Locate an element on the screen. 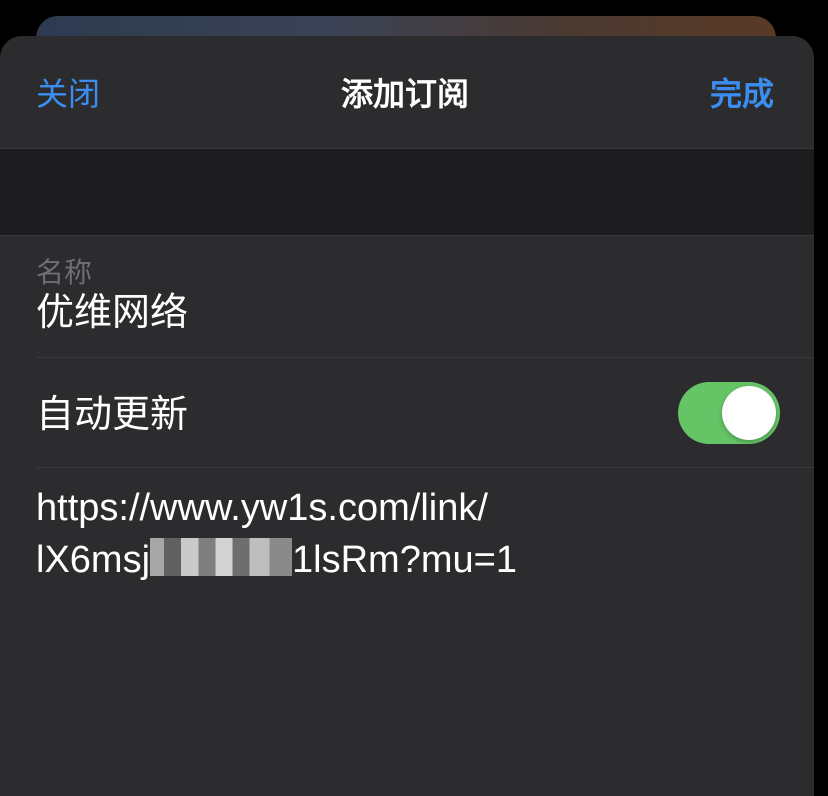  auto-update-label: 自动更新 is located at coordinates (112, 414).